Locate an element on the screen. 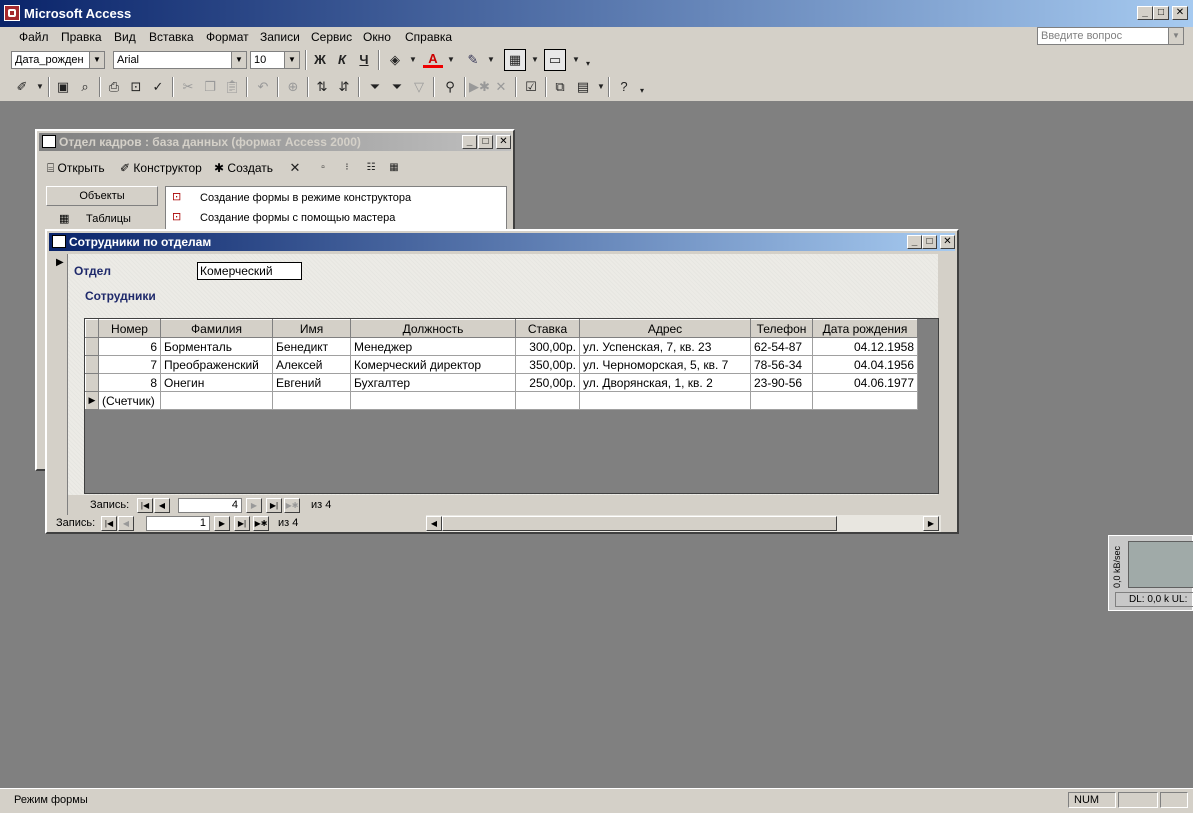 The width and height of the screenshot is (1193, 813). cell-number: 6 is located at coordinates (129, 346).